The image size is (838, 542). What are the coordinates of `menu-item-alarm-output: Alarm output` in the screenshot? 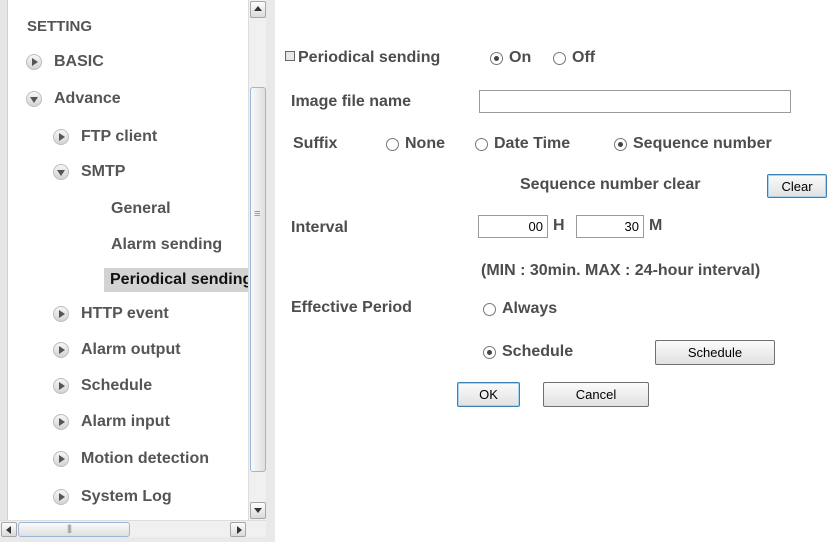 It's located at (117, 350).